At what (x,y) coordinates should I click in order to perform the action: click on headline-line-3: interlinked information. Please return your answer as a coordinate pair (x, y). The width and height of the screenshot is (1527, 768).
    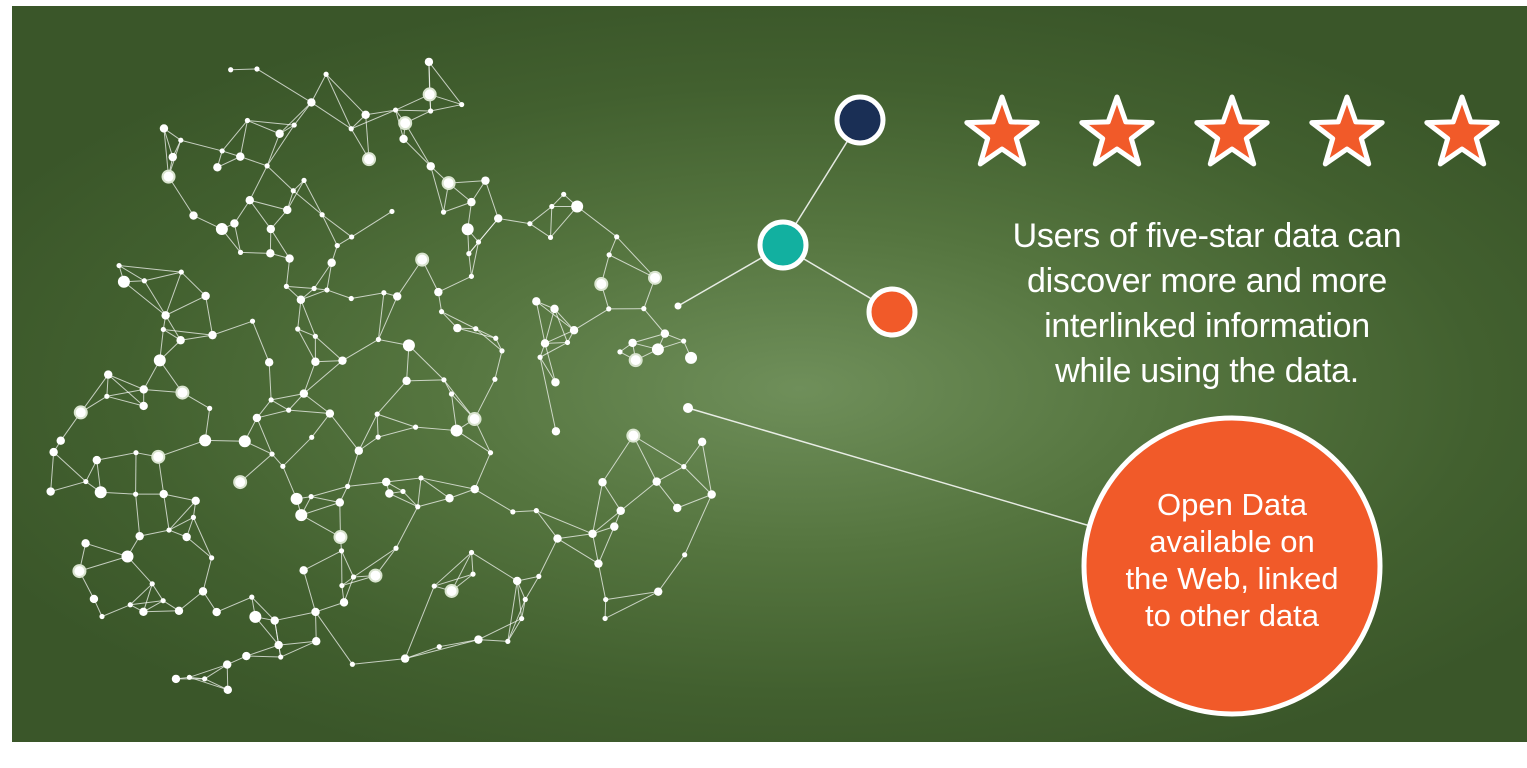
    Looking at the image, I should click on (1207, 326).